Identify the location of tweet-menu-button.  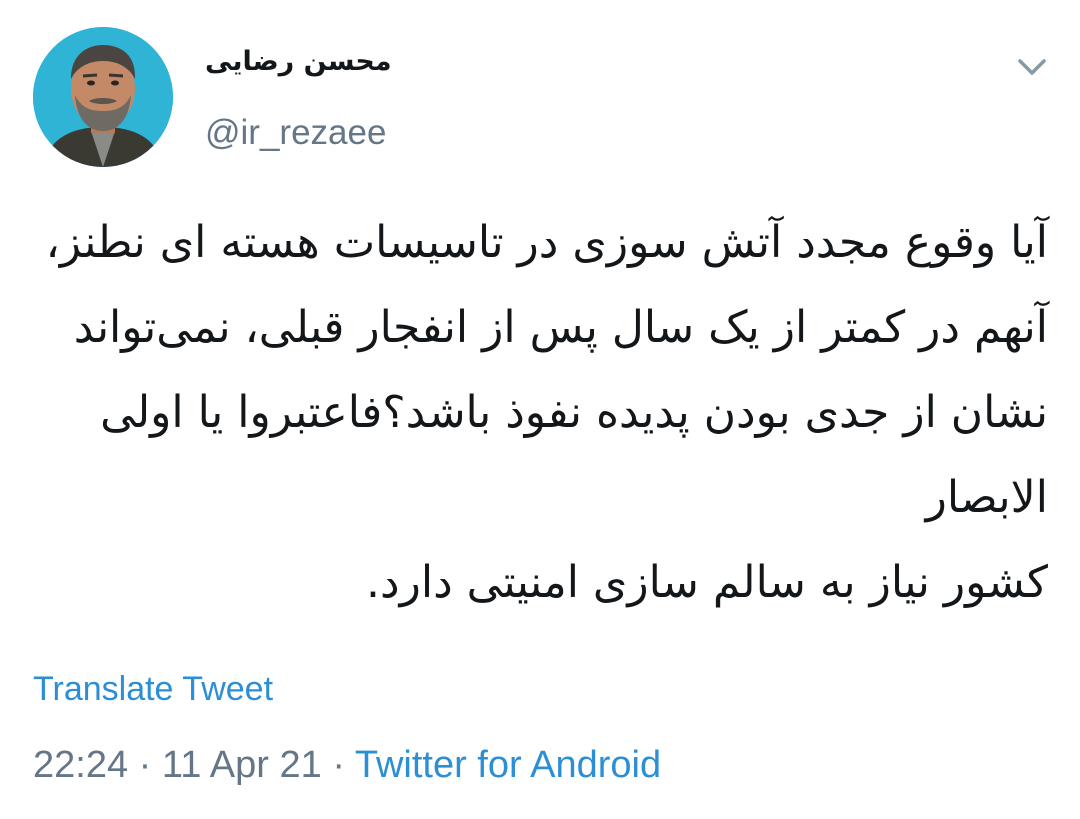
(1032, 67).